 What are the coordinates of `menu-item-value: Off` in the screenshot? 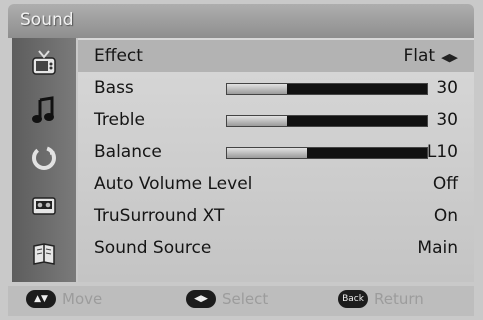 It's located at (445, 184).